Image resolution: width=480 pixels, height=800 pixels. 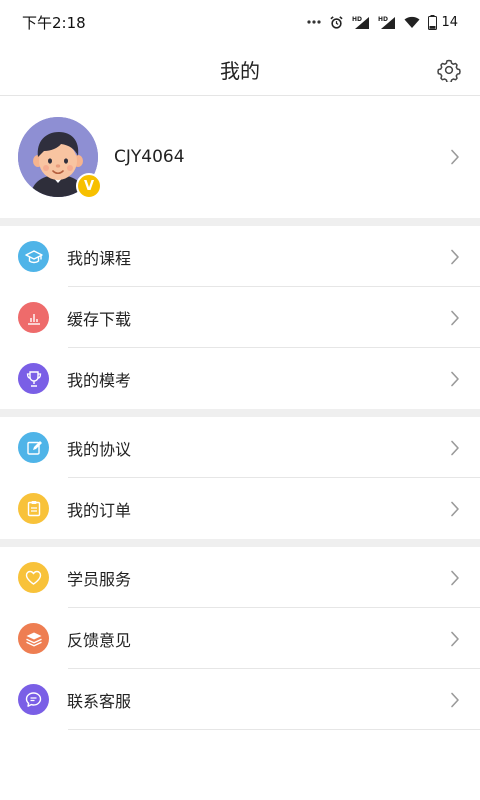 What do you see at coordinates (240, 638) in the screenshot?
I see `menu-item-feedback: 反馈意见` at bounding box center [240, 638].